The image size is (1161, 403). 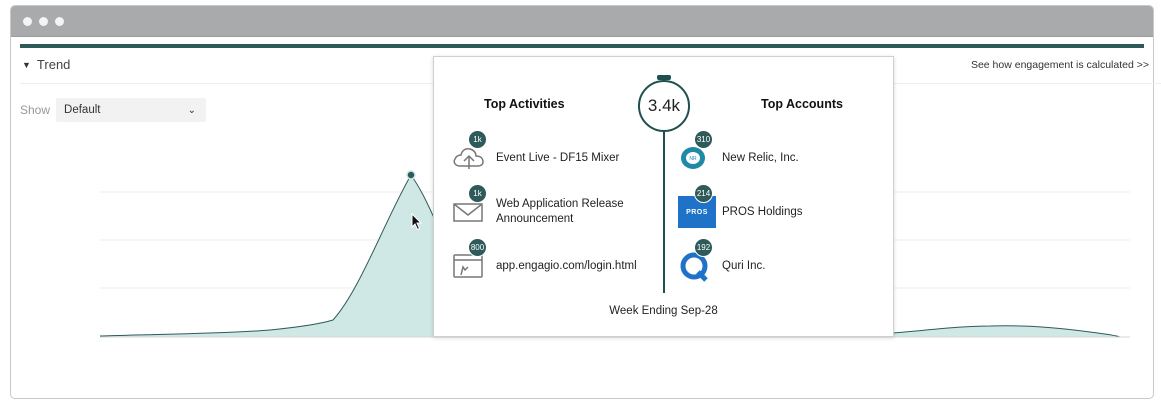 What do you see at coordinates (560, 211) in the screenshot?
I see `activity-label: Web Application Release Announcement` at bounding box center [560, 211].